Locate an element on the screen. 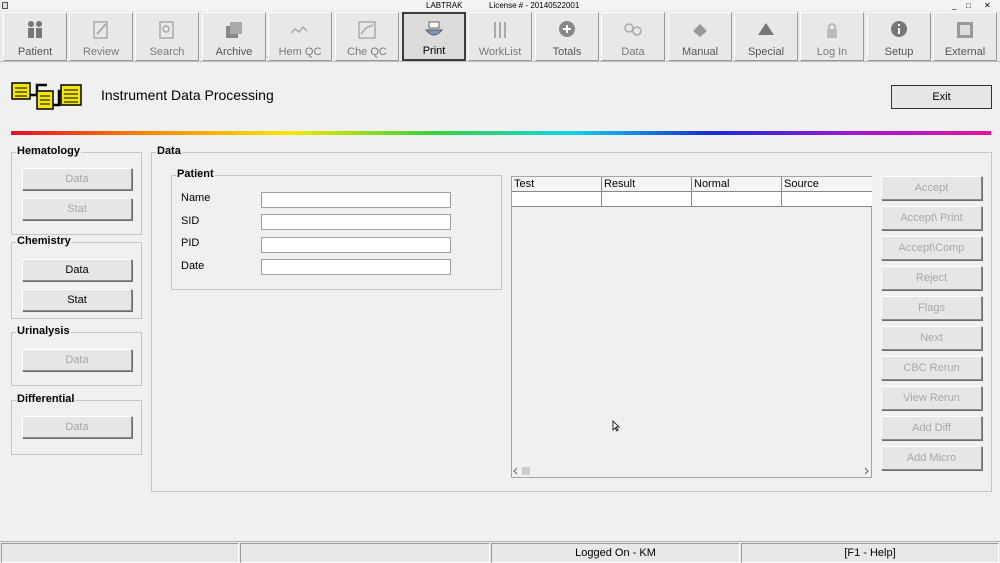  accept-comp-button: Accept\Comp is located at coordinates (931, 248).